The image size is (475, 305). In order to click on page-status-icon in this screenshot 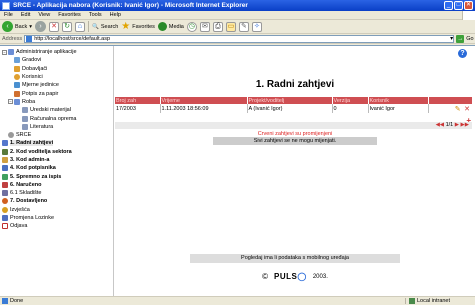, I will do `click(5, 301)`.